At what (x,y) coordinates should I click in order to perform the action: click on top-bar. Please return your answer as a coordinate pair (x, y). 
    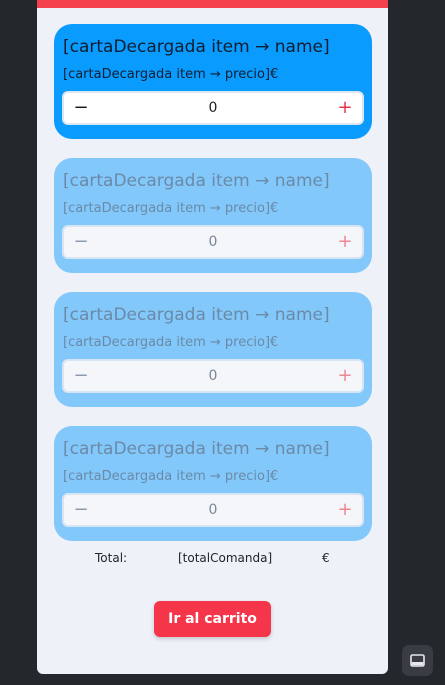
    Looking at the image, I should click on (212, 4).